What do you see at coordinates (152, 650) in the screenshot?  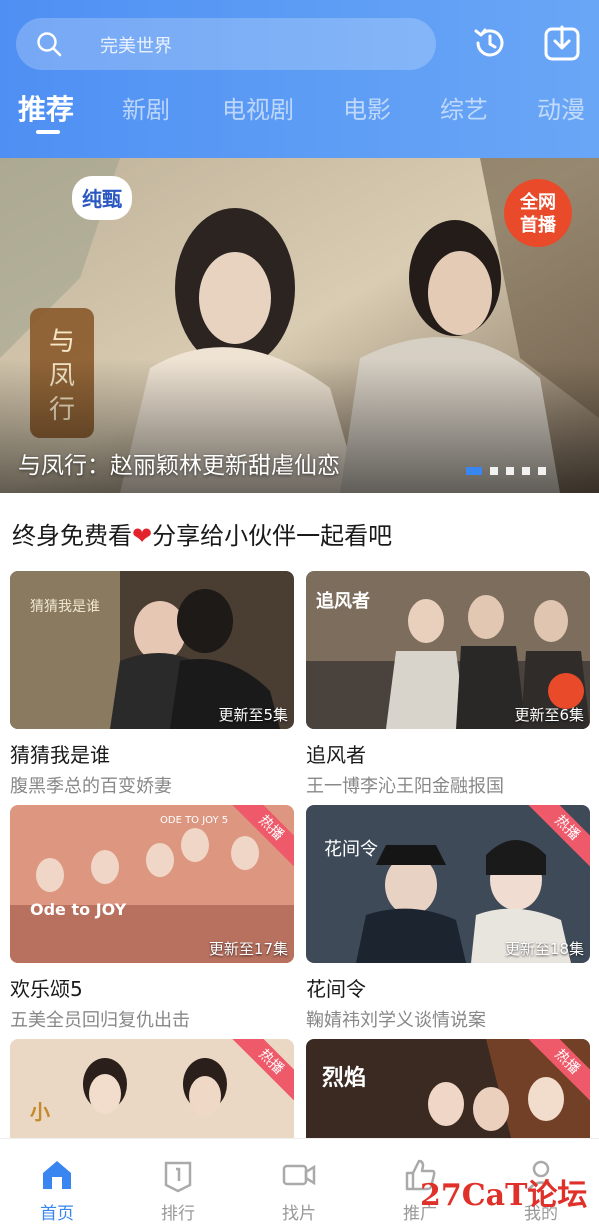 I see `drama-thumbnail: 猜猜我是谁 更新至5集` at bounding box center [152, 650].